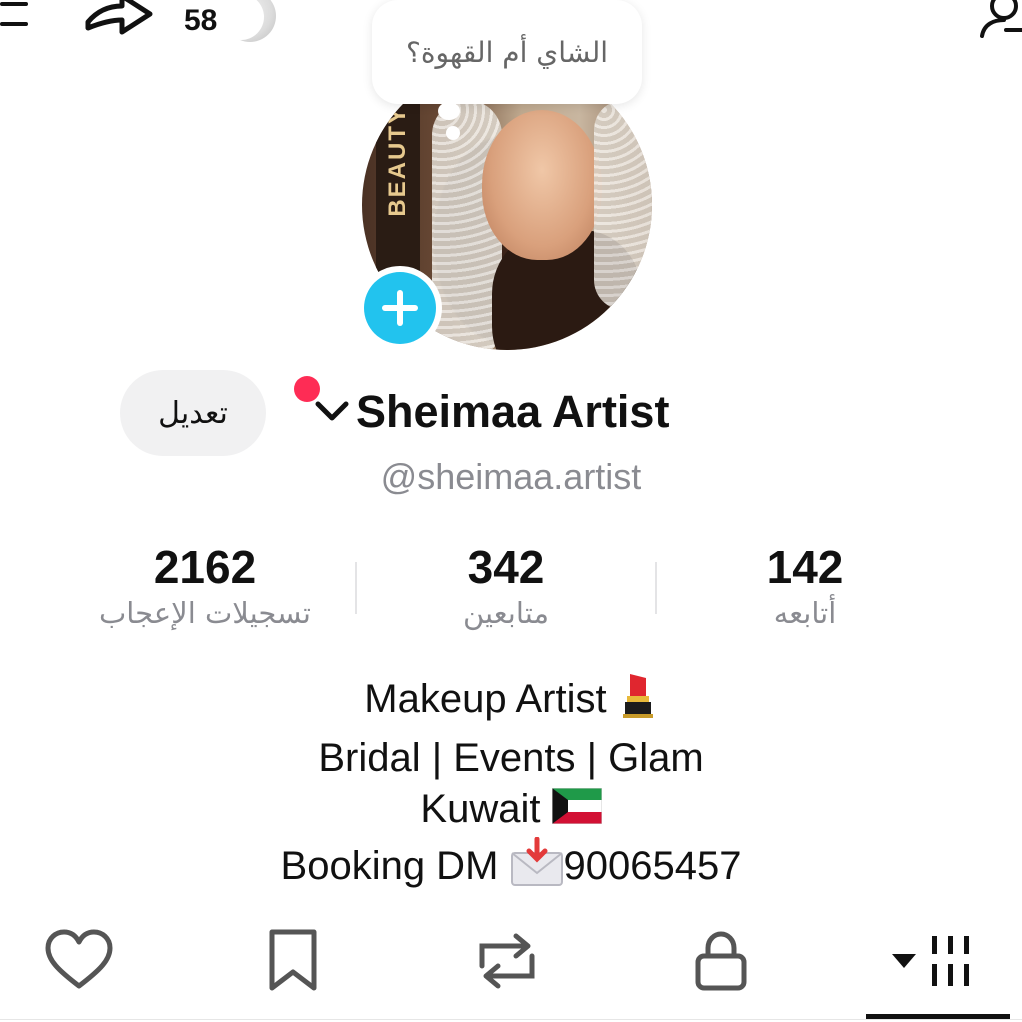  I want to click on bio-line-4-text: Booking DM, so click(389, 866).